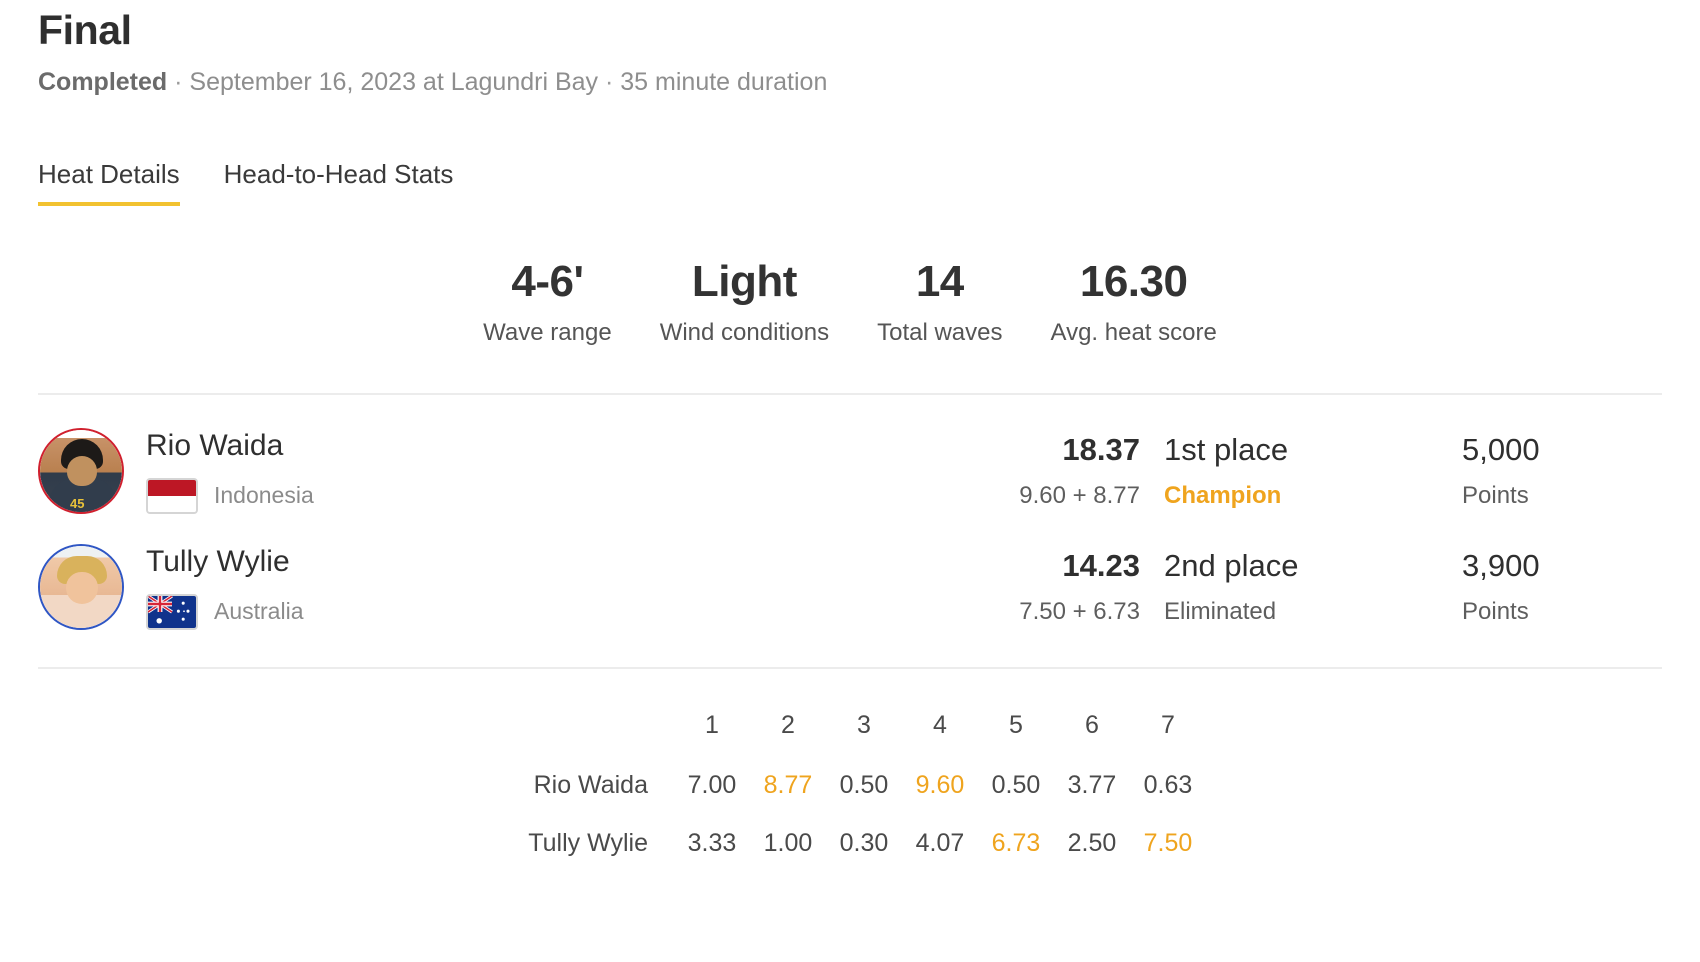 The image size is (1700, 962). Describe the element at coordinates (394, 82) in the screenshot. I see `heat-datetime: September 16, 2023 at Lagundri Bay` at that location.